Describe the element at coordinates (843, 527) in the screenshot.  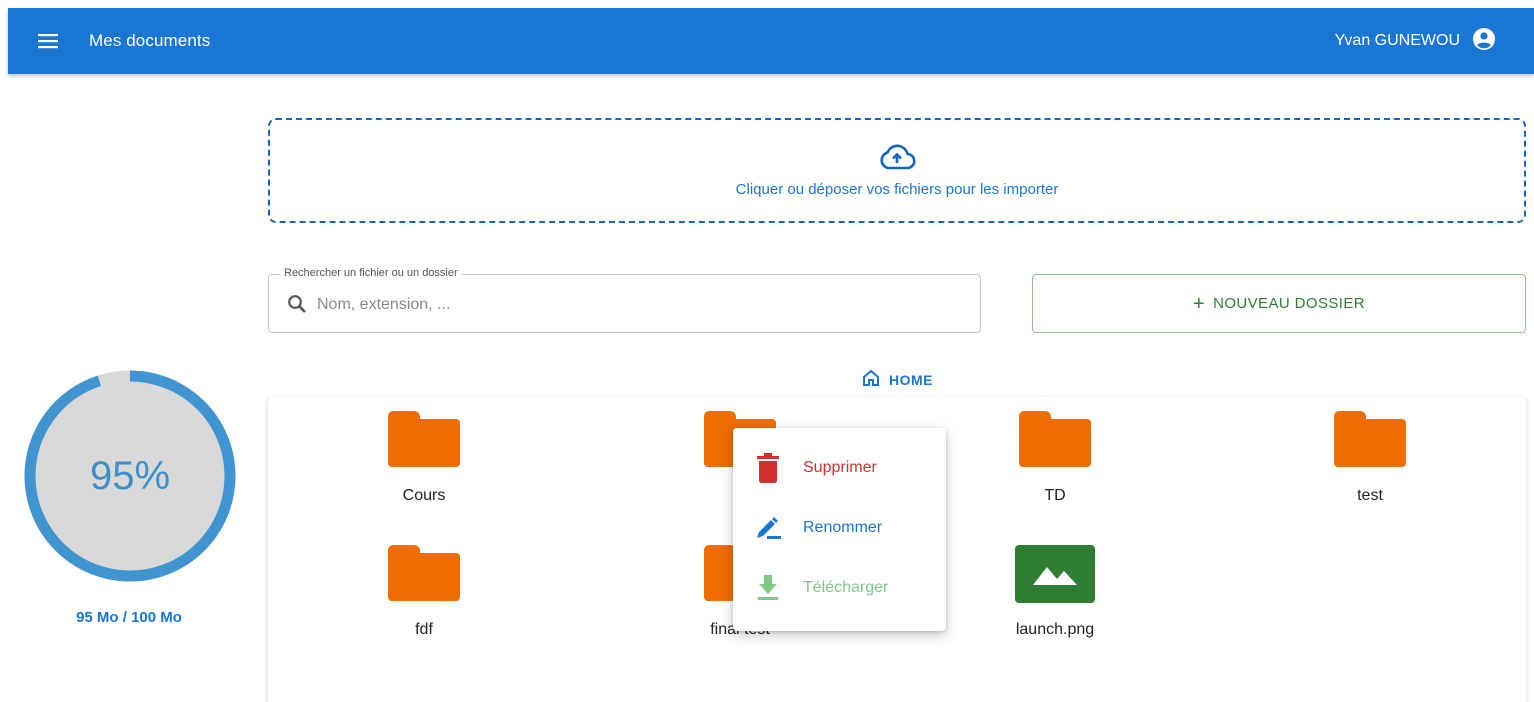
I see `context-menu-rename-label: Renommer` at that location.